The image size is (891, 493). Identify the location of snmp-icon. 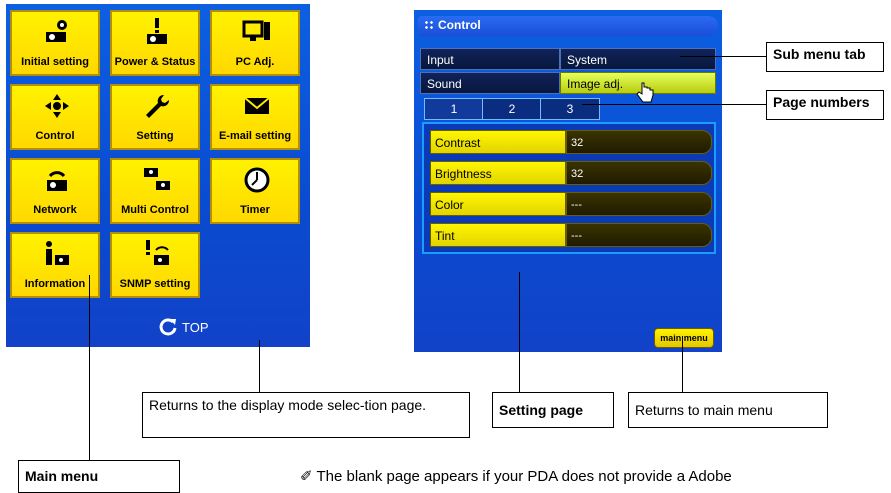
(157, 252).